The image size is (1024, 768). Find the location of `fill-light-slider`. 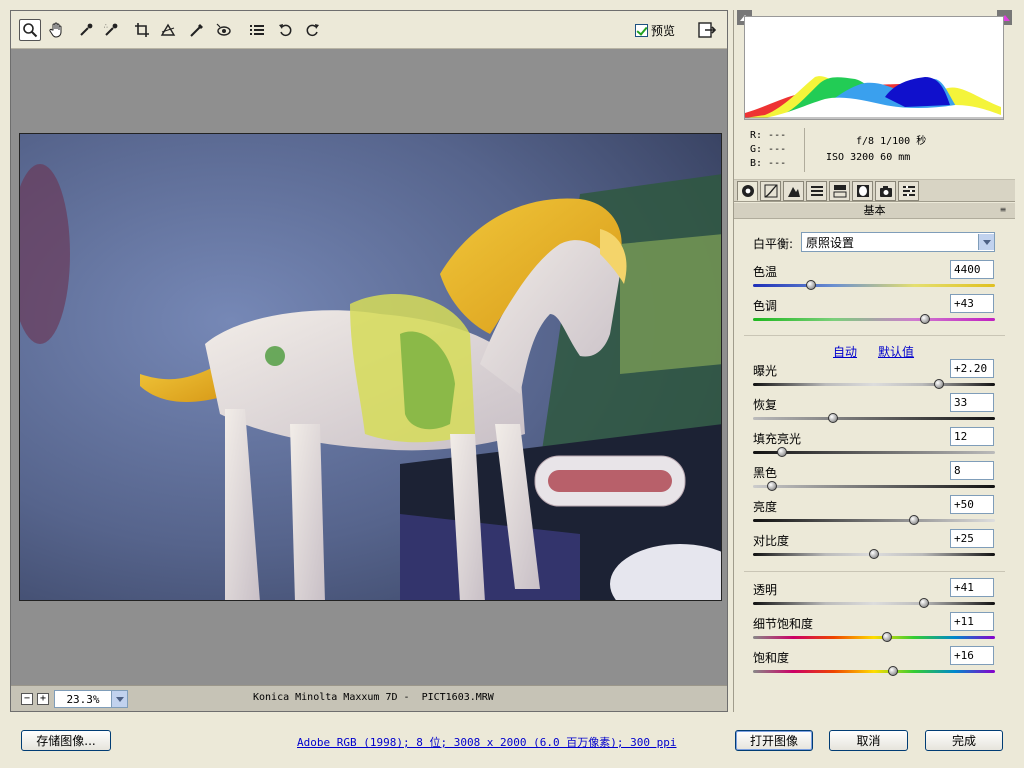

fill-light-slider is located at coordinates (874, 452).